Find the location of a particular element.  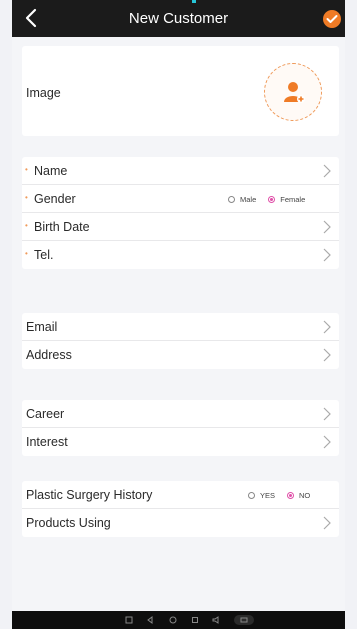

gender-female-option: Female is located at coordinates (286, 199).